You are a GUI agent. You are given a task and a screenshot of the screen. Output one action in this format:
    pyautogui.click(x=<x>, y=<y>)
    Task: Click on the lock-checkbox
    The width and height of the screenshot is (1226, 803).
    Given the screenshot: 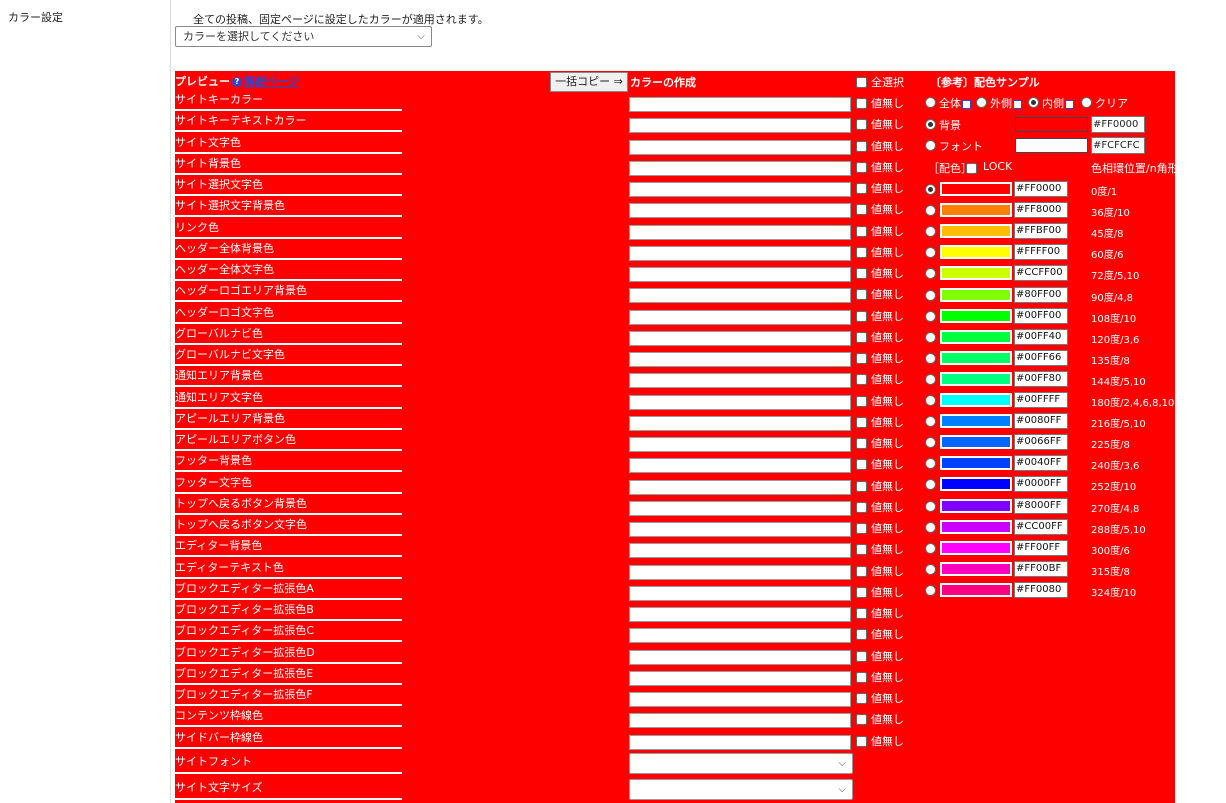 What is the action you would take?
    pyautogui.click(x=971, y=168)
    